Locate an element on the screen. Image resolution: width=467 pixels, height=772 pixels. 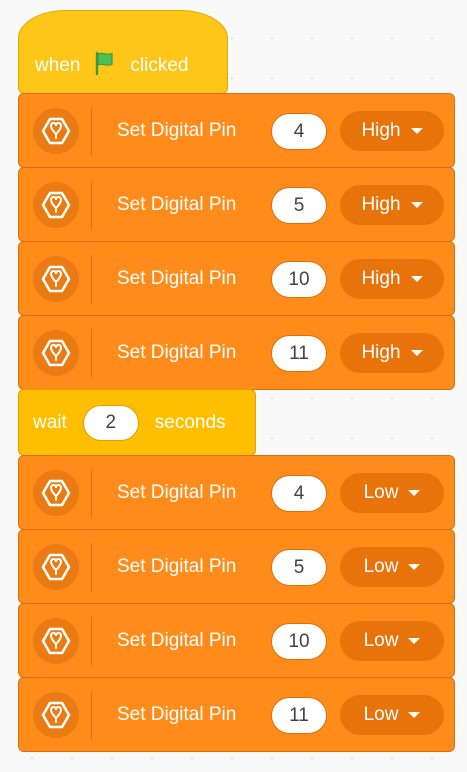
set-digital-pin-block: Set Digital Pin 11 High is located at coordinates (236, 352).